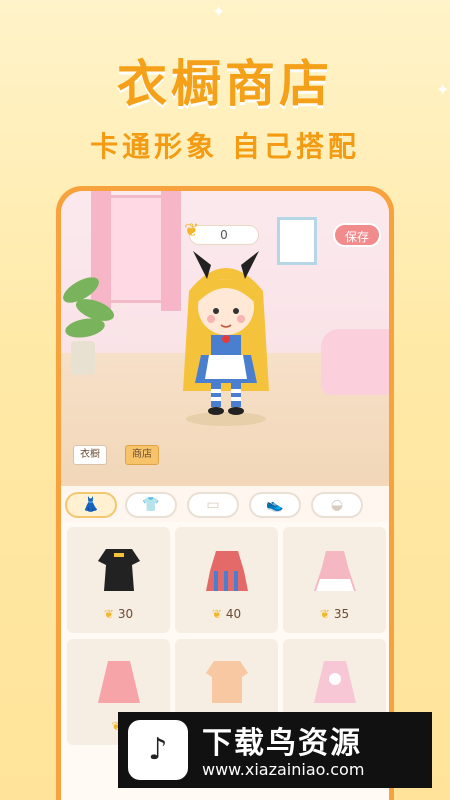  What do you see at coordinates (118, 614) in the screenshot?
I see `item-price: ❦ 30` at bounding box center [118, 614].